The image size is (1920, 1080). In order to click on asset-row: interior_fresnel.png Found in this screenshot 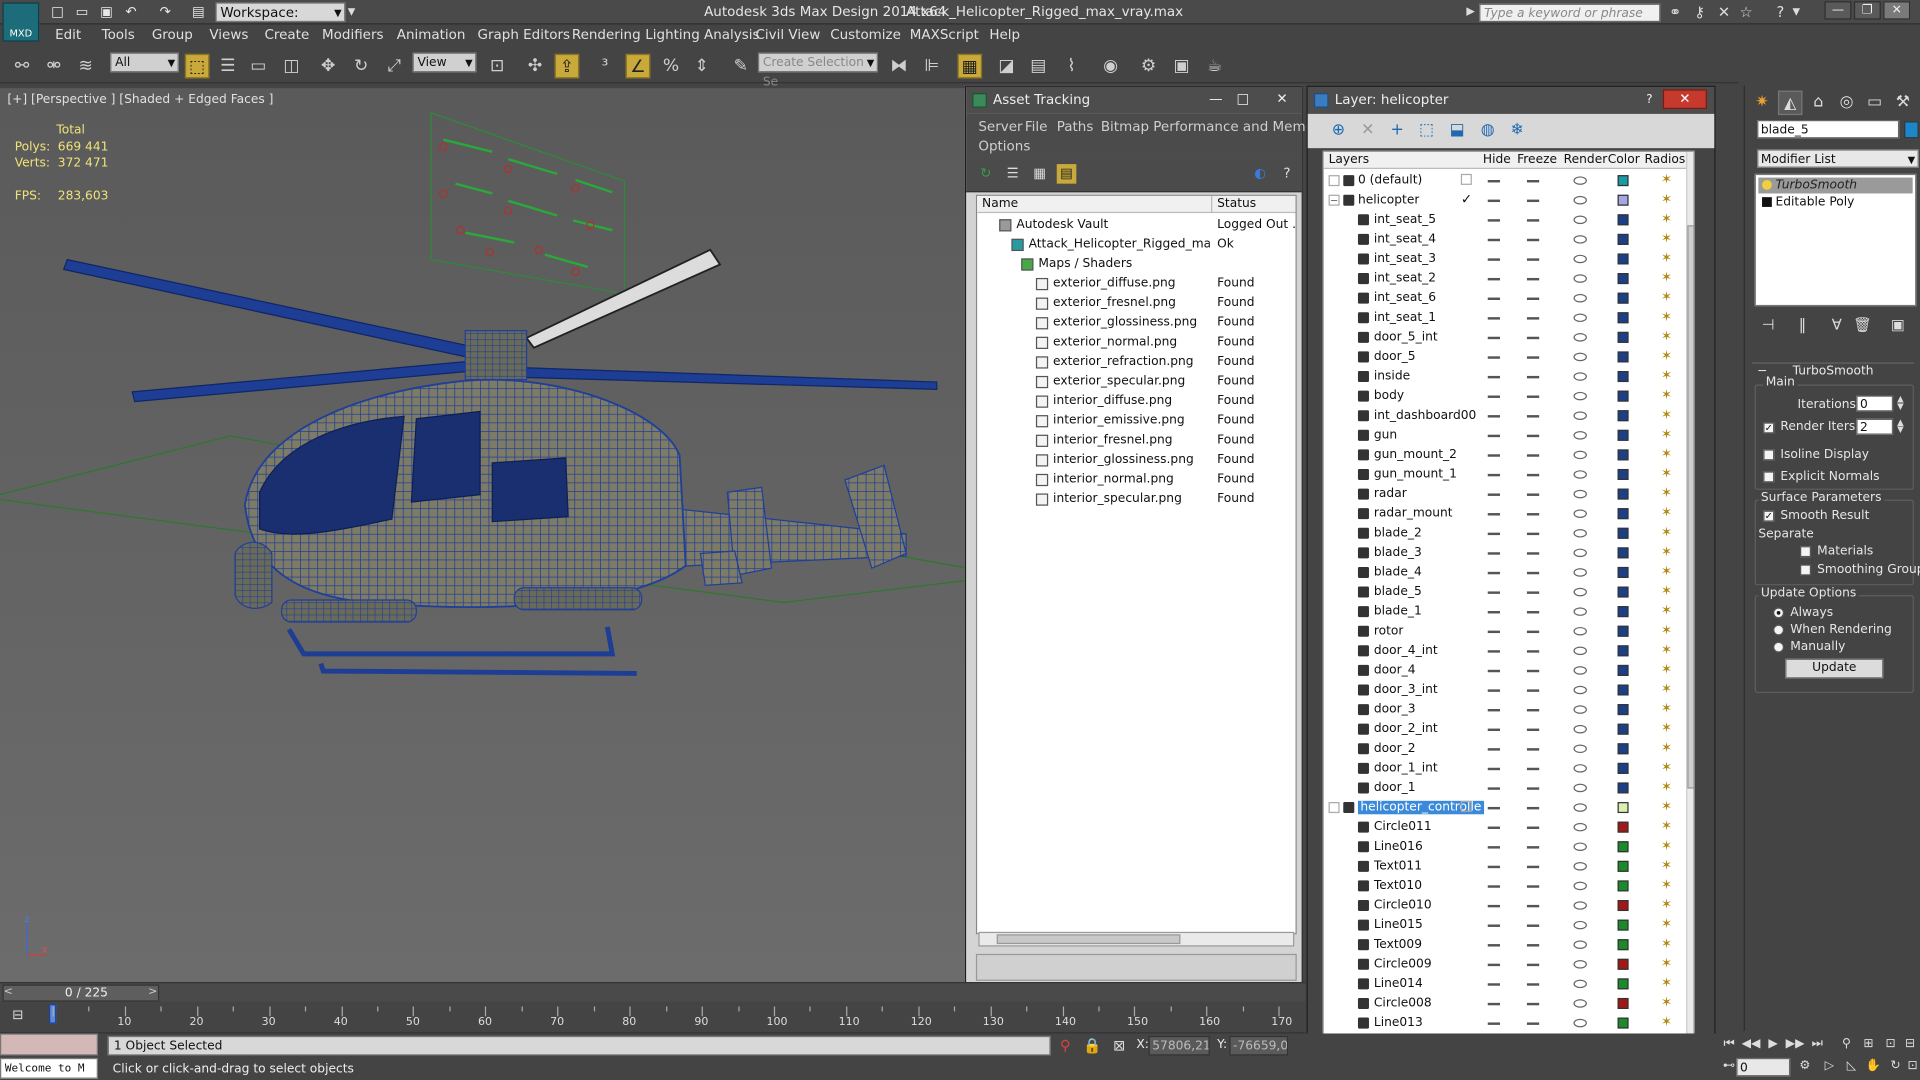, I will do `click(1136, 441)`.